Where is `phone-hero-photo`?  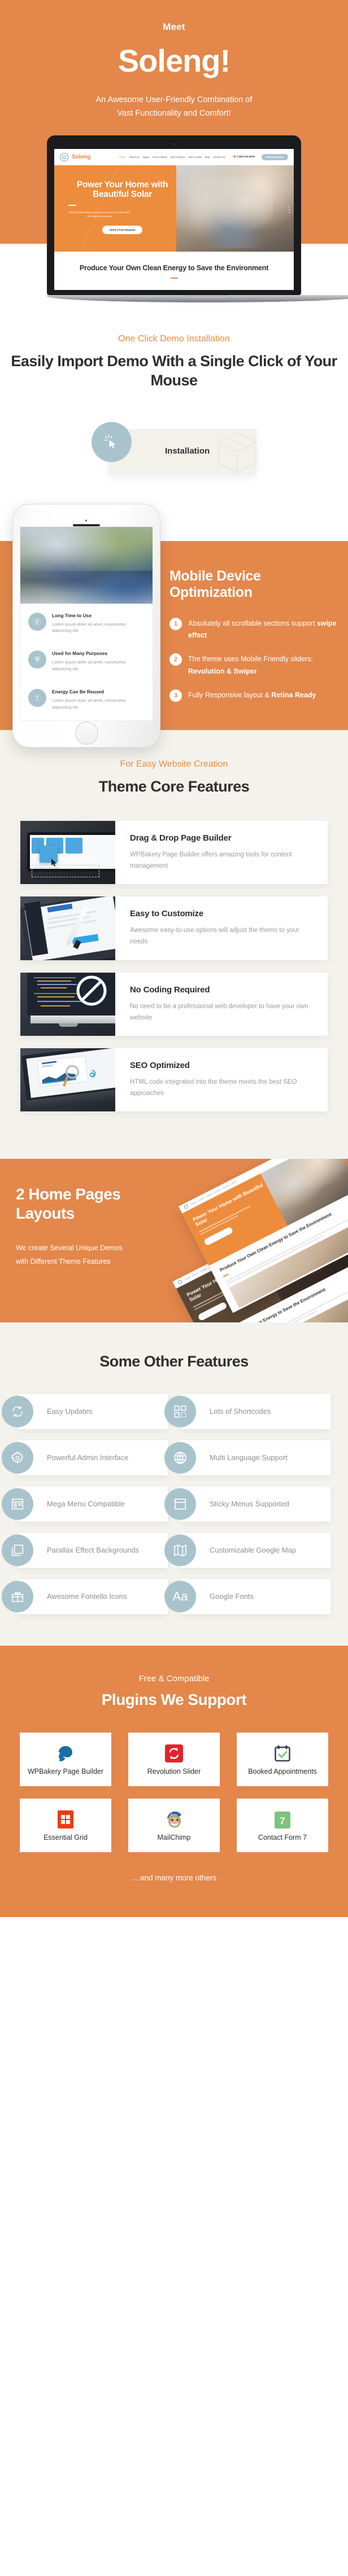 phone-hero-photo is located at coordinates (87, 565).